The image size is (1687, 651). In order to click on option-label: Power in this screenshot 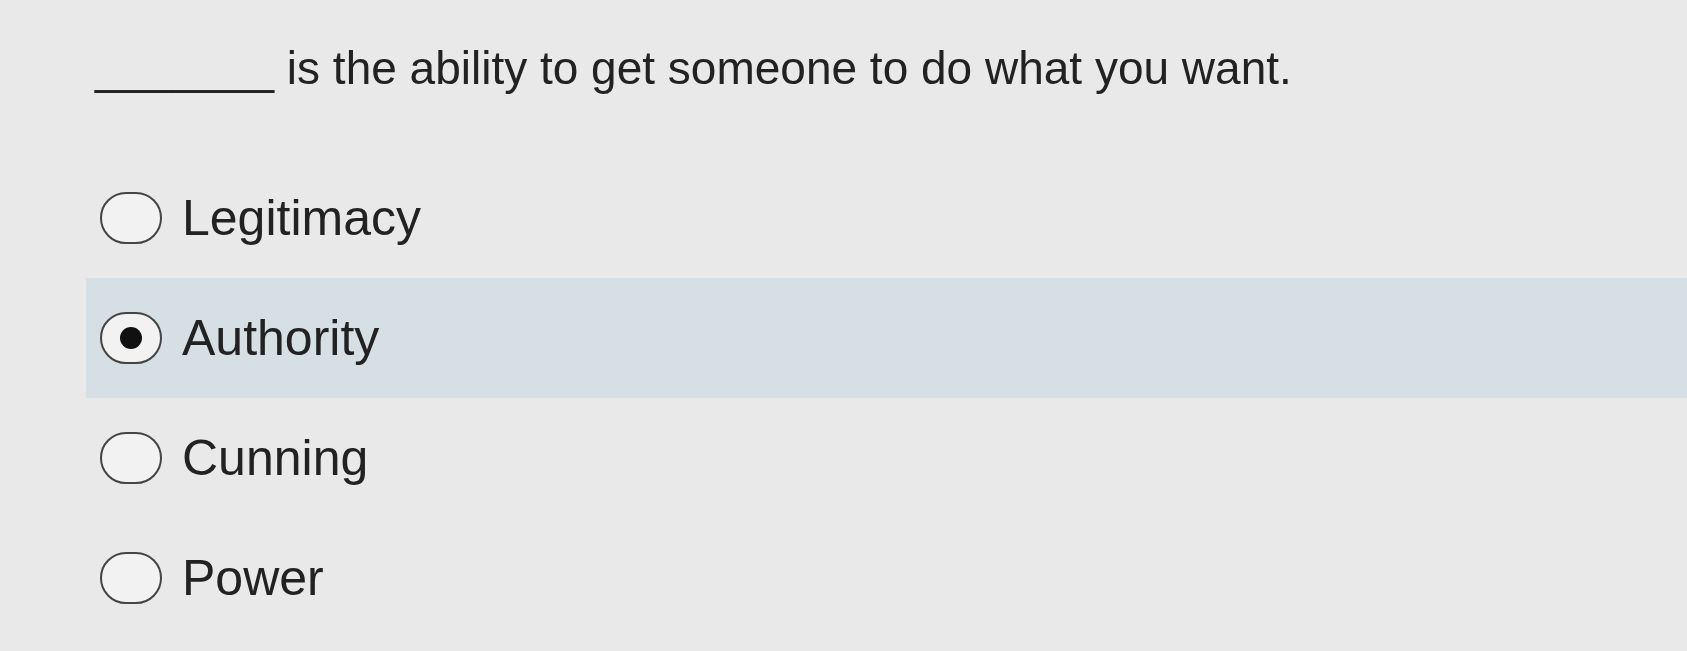, I will do `click(253, 578)`.